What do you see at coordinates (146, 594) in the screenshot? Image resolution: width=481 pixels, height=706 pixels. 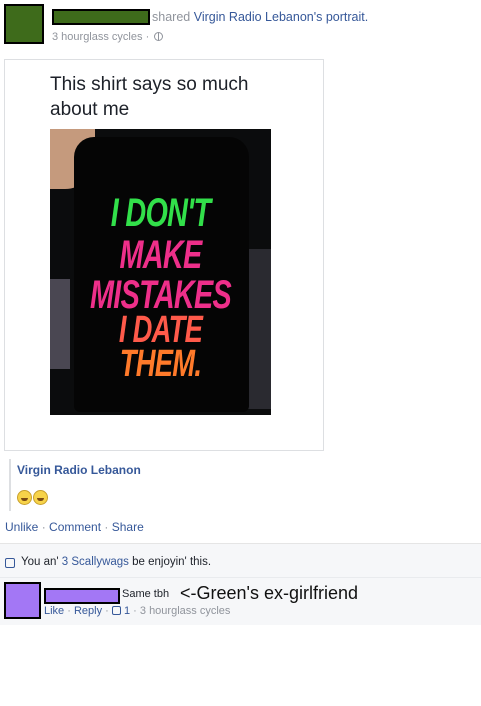 I see `comment-text: Same tbh` at bounding box center [146, 594].